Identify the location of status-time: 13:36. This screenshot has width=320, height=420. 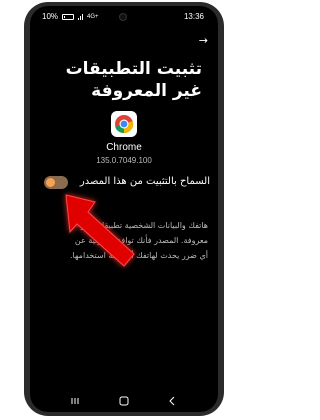
(193, 16).